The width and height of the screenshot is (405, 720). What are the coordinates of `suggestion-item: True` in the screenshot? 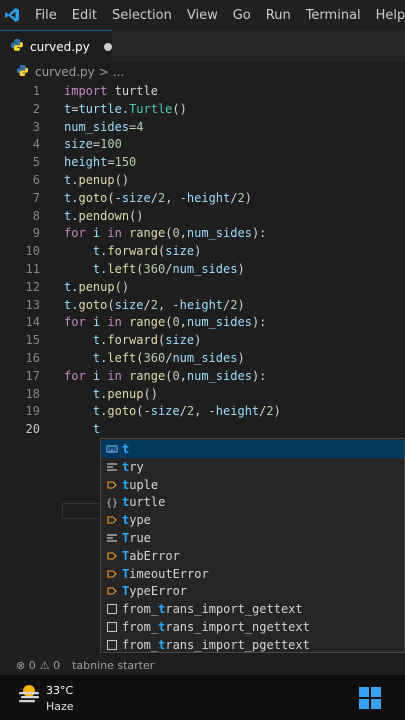 It's located at (252, 538).